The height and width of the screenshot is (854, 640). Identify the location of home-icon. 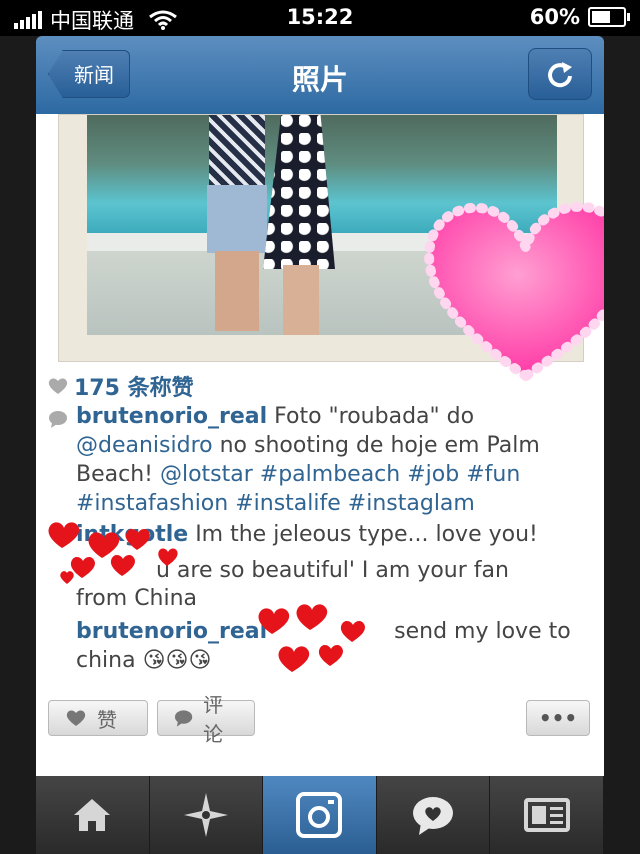
(92, 815).